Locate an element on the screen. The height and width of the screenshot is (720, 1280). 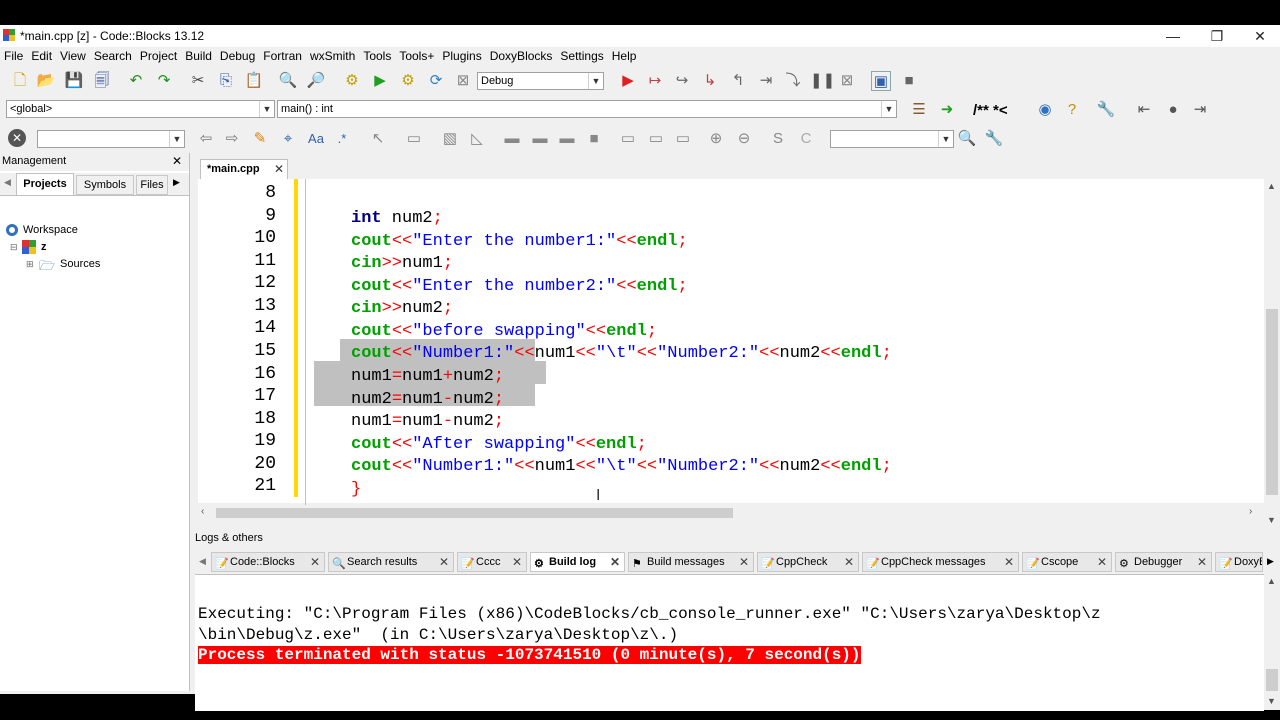
tab-cppcheck-messages: 📝 CppCheck messages ✕ is located at coordinates (940, 562).